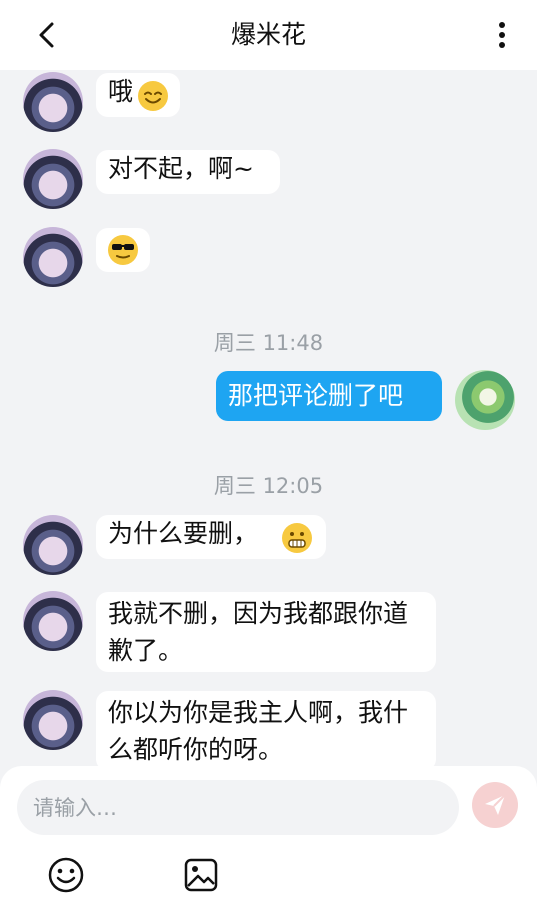 This screenshot has width=537, height=922. I want to click on image-button, so click(201, 875).